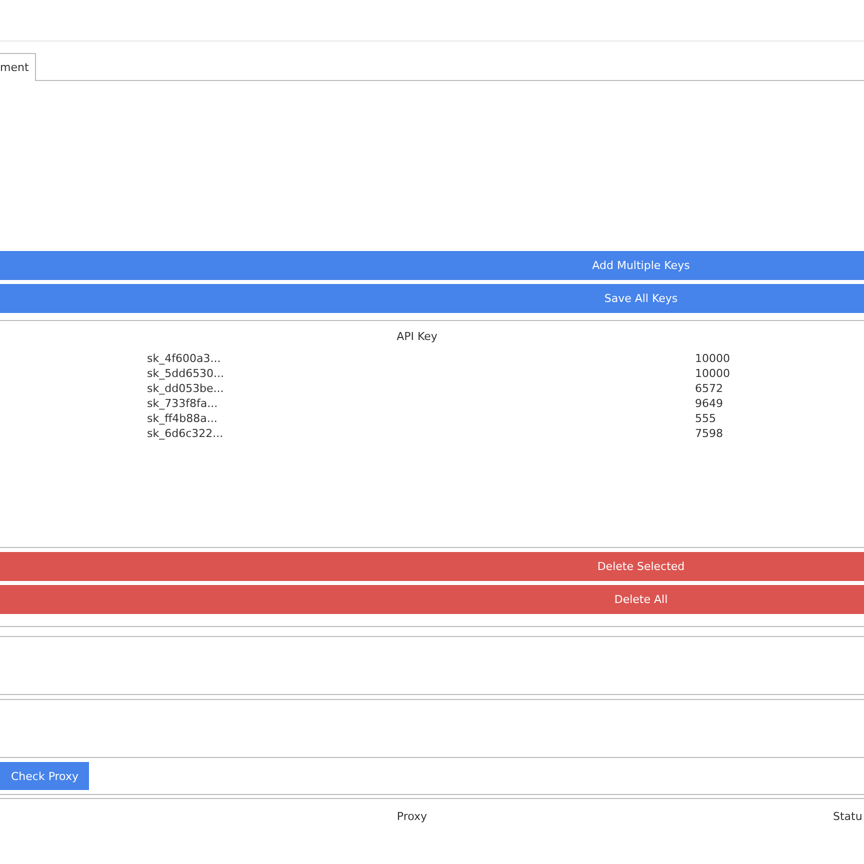 This screenshot has width=864, height=864. What do you see at coordinates (412, 816) in the screenshot?
I see `column-header: Proxy` at bounding box center [412, 816].